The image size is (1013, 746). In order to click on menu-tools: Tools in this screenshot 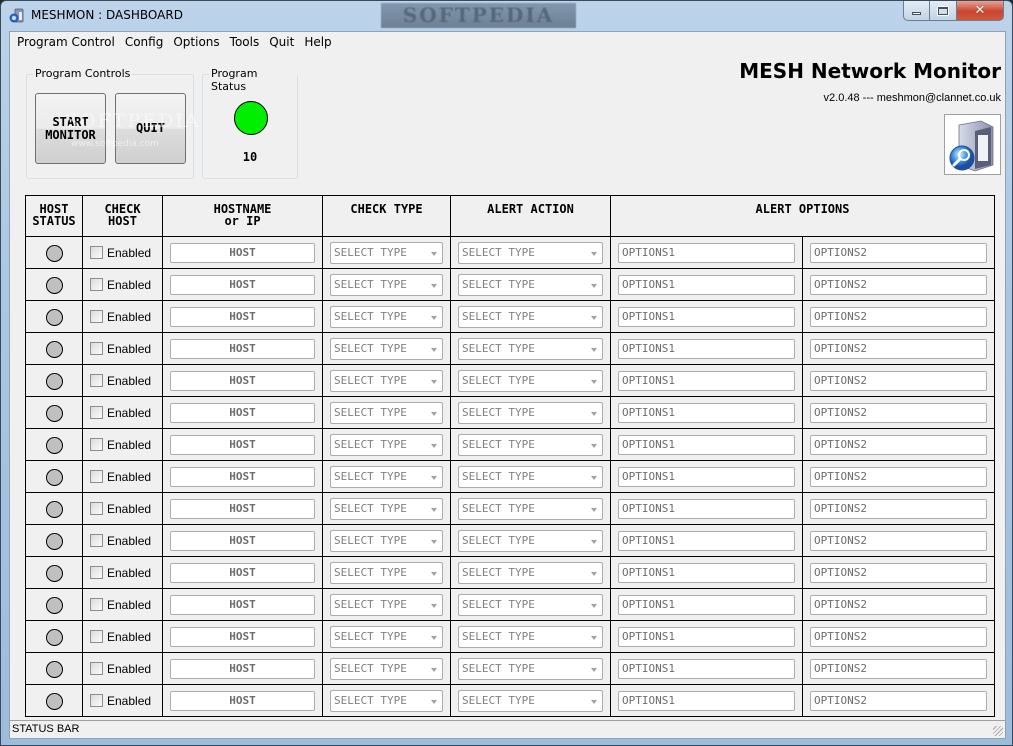, I will do `click(245, 42)`.